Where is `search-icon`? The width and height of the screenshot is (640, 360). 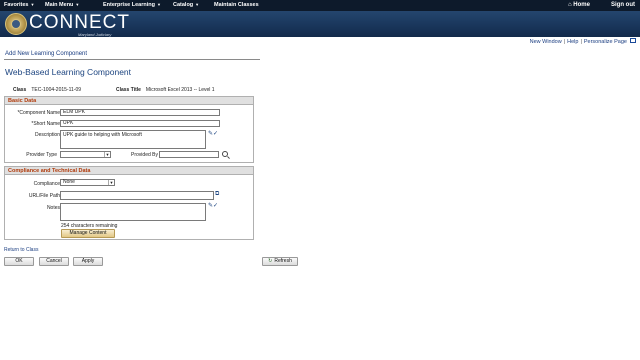
search-icon is located at coordinates (225, 154).